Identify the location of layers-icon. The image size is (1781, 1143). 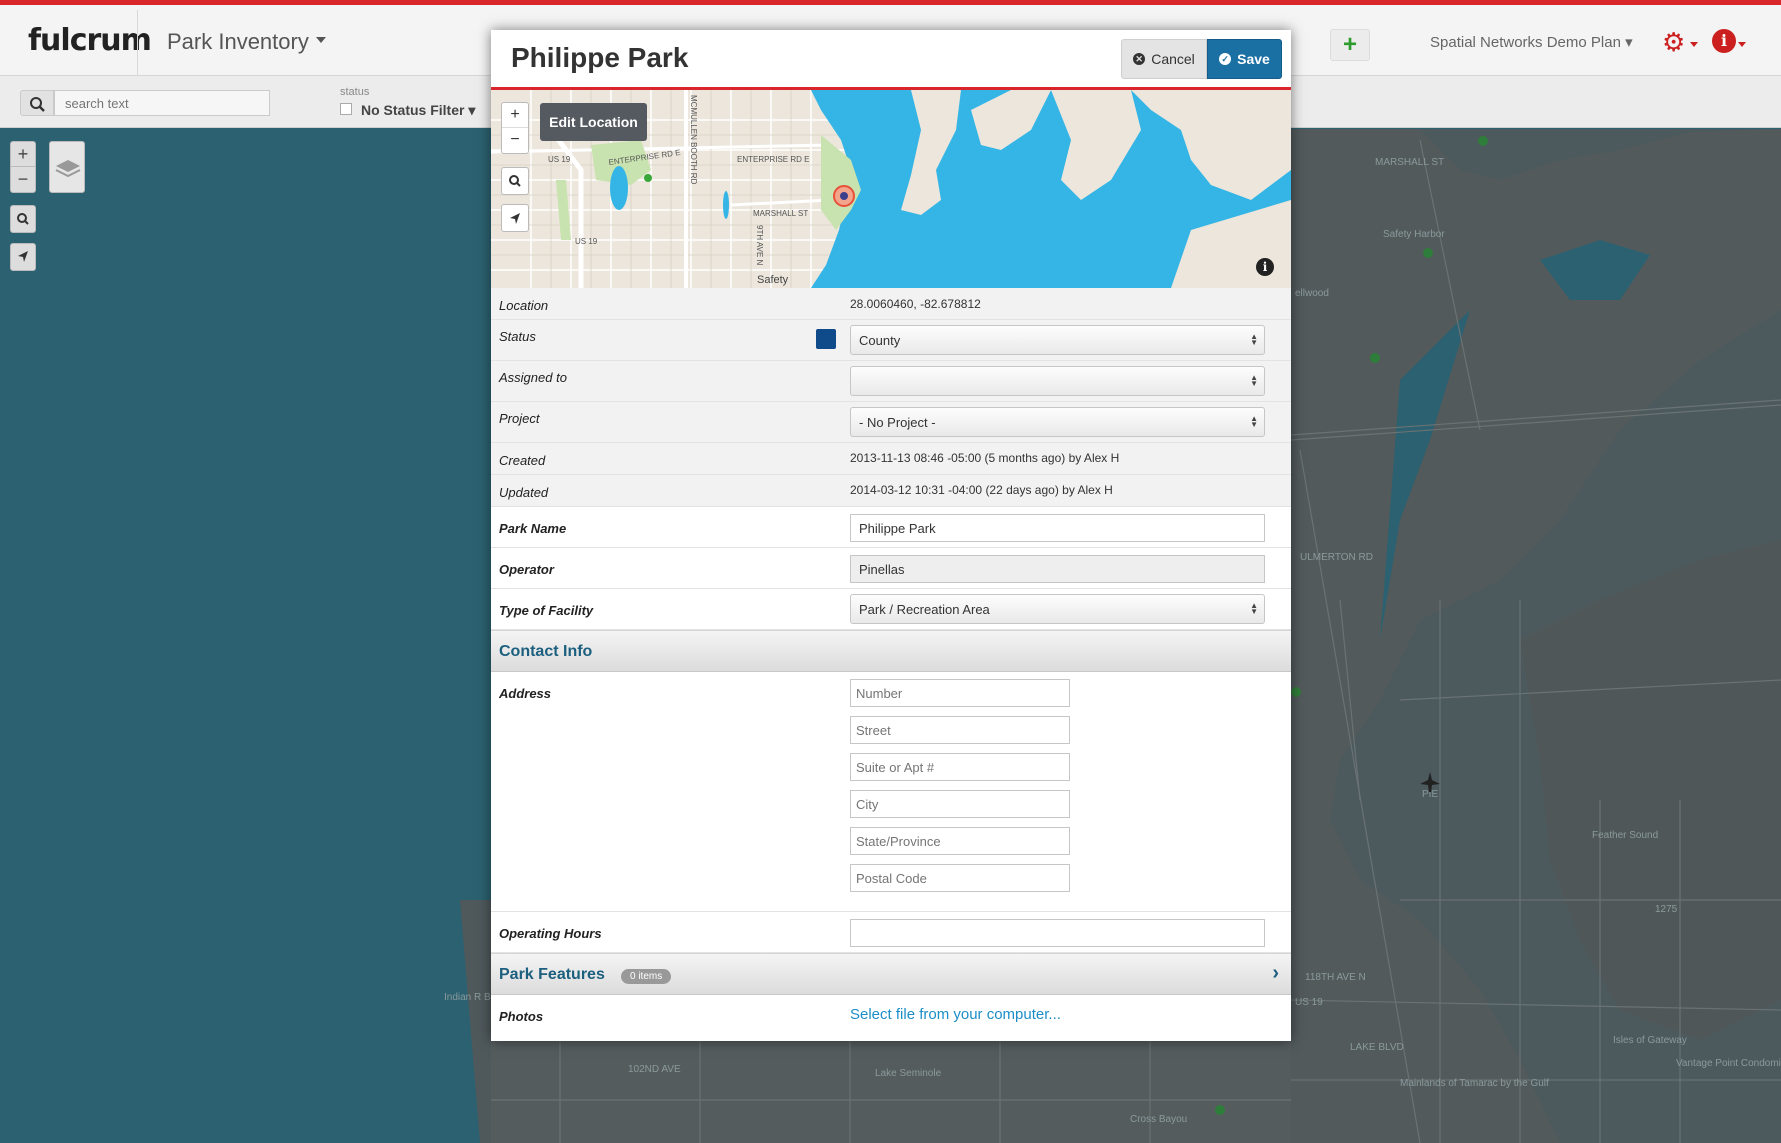
(68, 169).